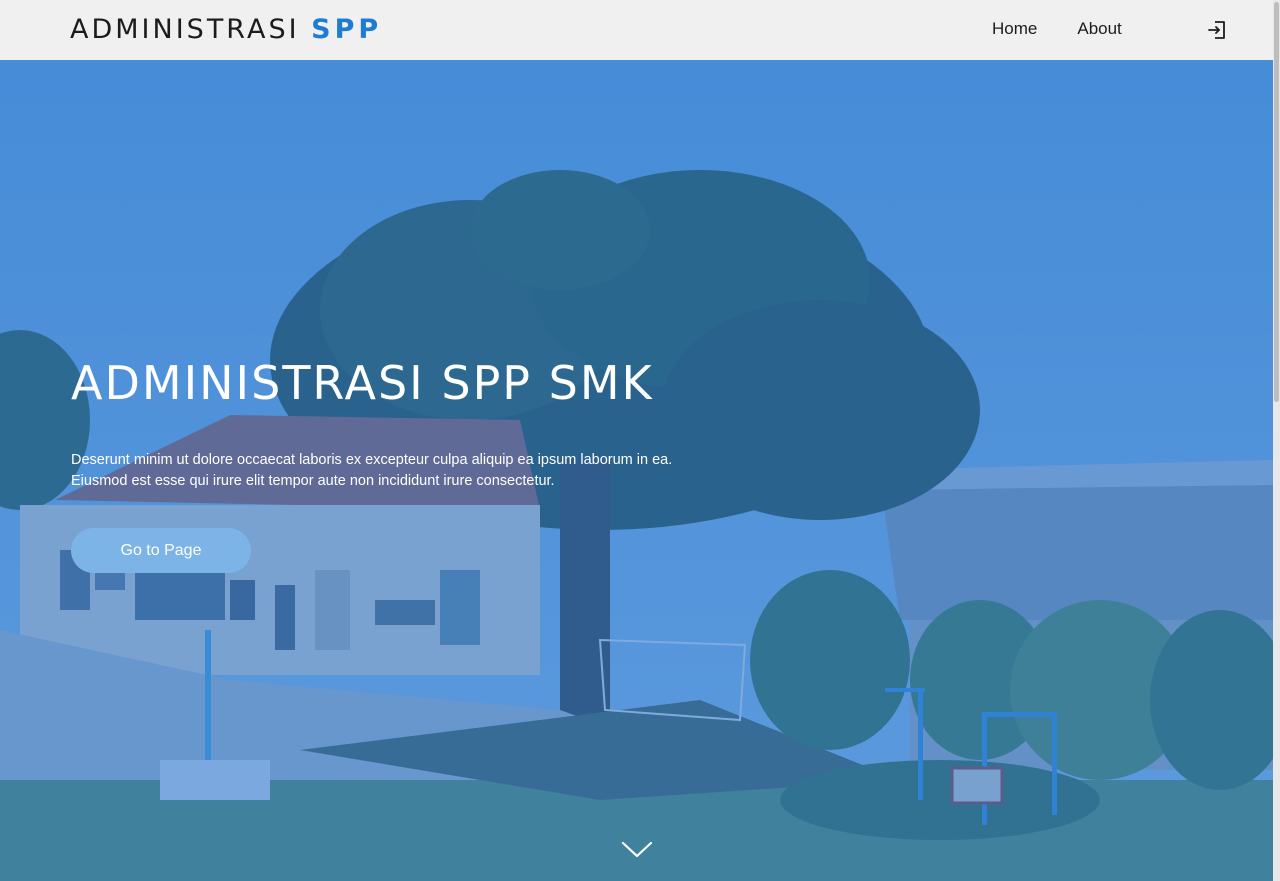 This screenshot has width=1280, height=881. What do you see at coordinates (1014, 29) in the screenshot?
I see `nav-link-home: Home` at bounding box center [1014, 29].